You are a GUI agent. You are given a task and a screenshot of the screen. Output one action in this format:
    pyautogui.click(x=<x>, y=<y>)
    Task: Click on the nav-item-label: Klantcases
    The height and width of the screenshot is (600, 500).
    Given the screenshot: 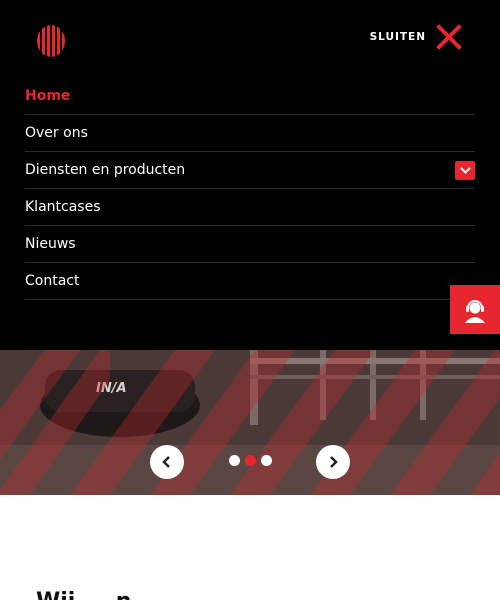 What is the action you would take?
    pyautogui.click(x=63, y=207)
    